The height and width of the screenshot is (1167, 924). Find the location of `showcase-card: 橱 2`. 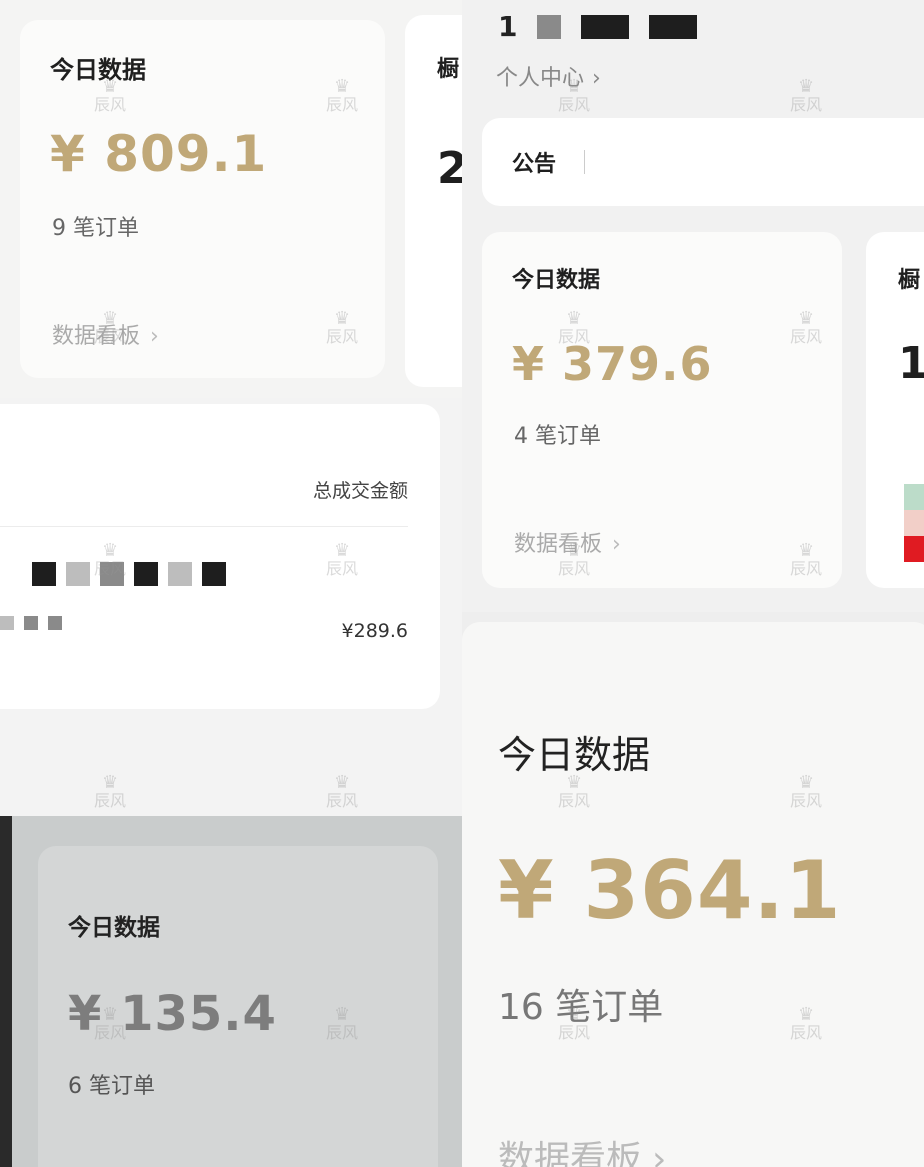

showcase-card: 橱 2 is located at coordinates (433, 201).